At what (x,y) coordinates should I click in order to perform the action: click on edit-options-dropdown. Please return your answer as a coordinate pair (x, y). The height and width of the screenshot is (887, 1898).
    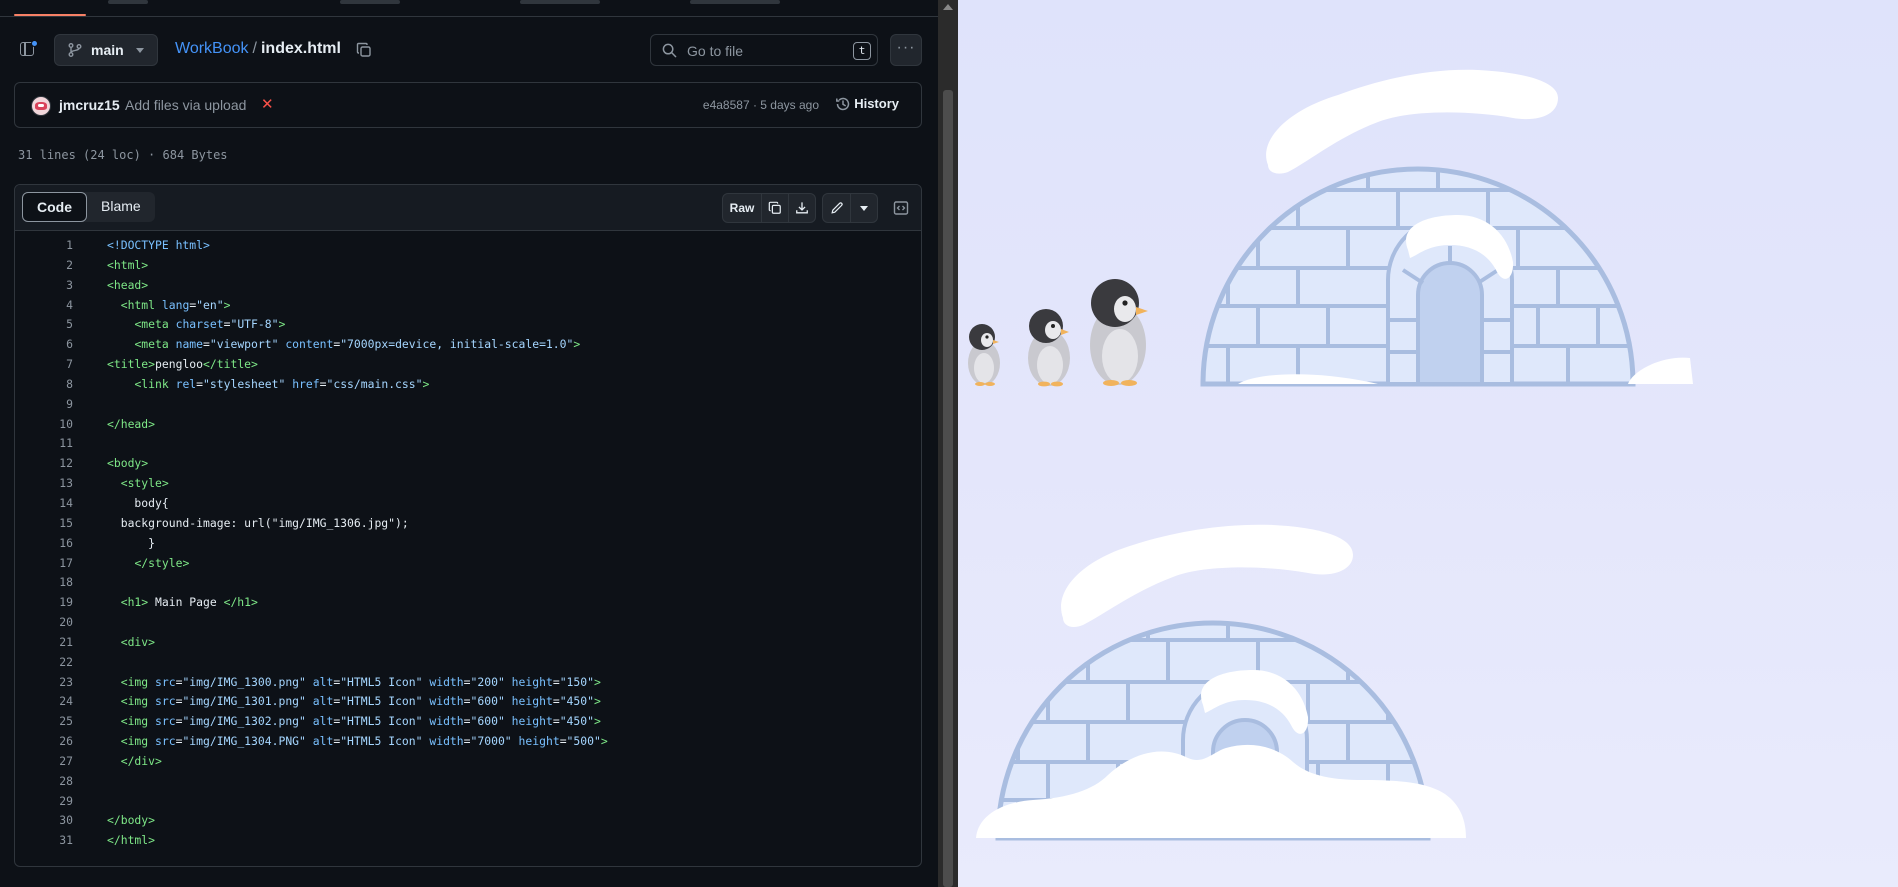
    Looking at the image, I should click on (863, 208).